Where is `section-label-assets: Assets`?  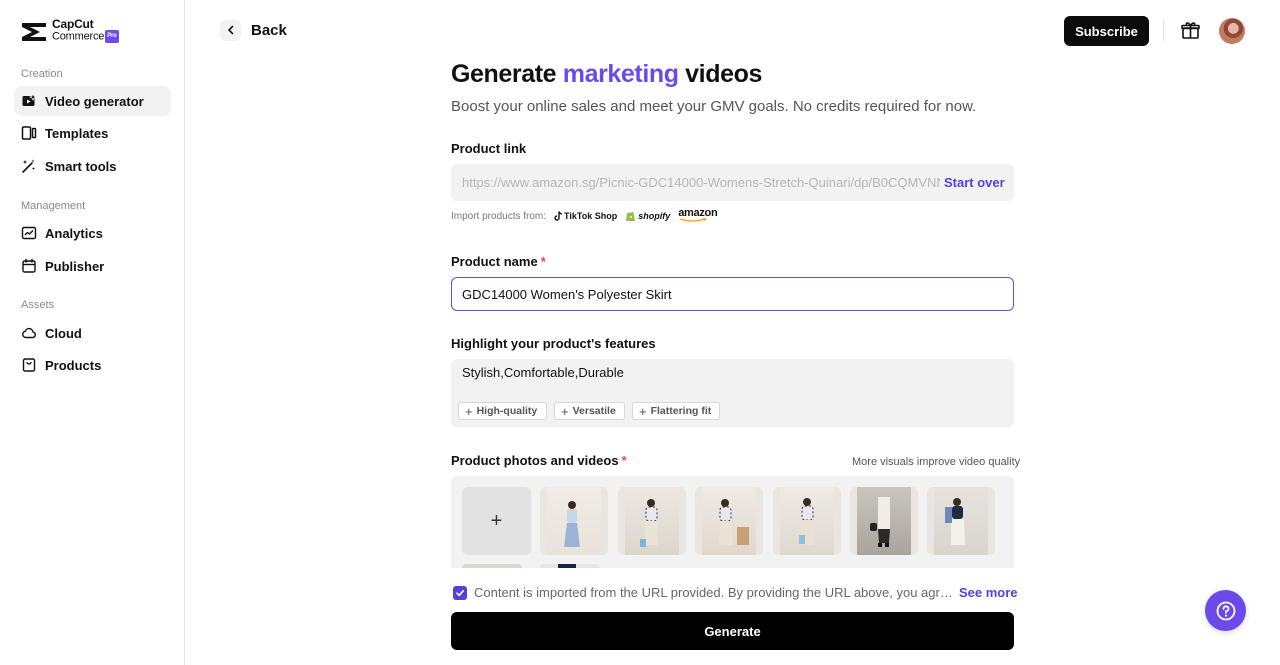
section-label-assets: Assets is located at coordinates (38, 305).